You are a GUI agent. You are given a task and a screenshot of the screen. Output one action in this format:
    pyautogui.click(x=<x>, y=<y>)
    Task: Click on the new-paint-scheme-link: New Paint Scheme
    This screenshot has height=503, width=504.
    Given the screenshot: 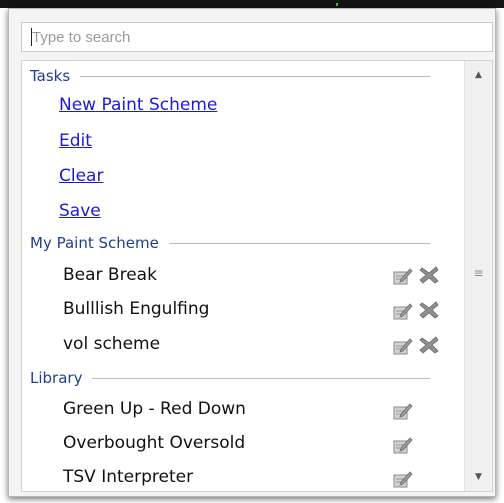 What is the action you would take?
    pyautogui.click(x=138, y=105)
    